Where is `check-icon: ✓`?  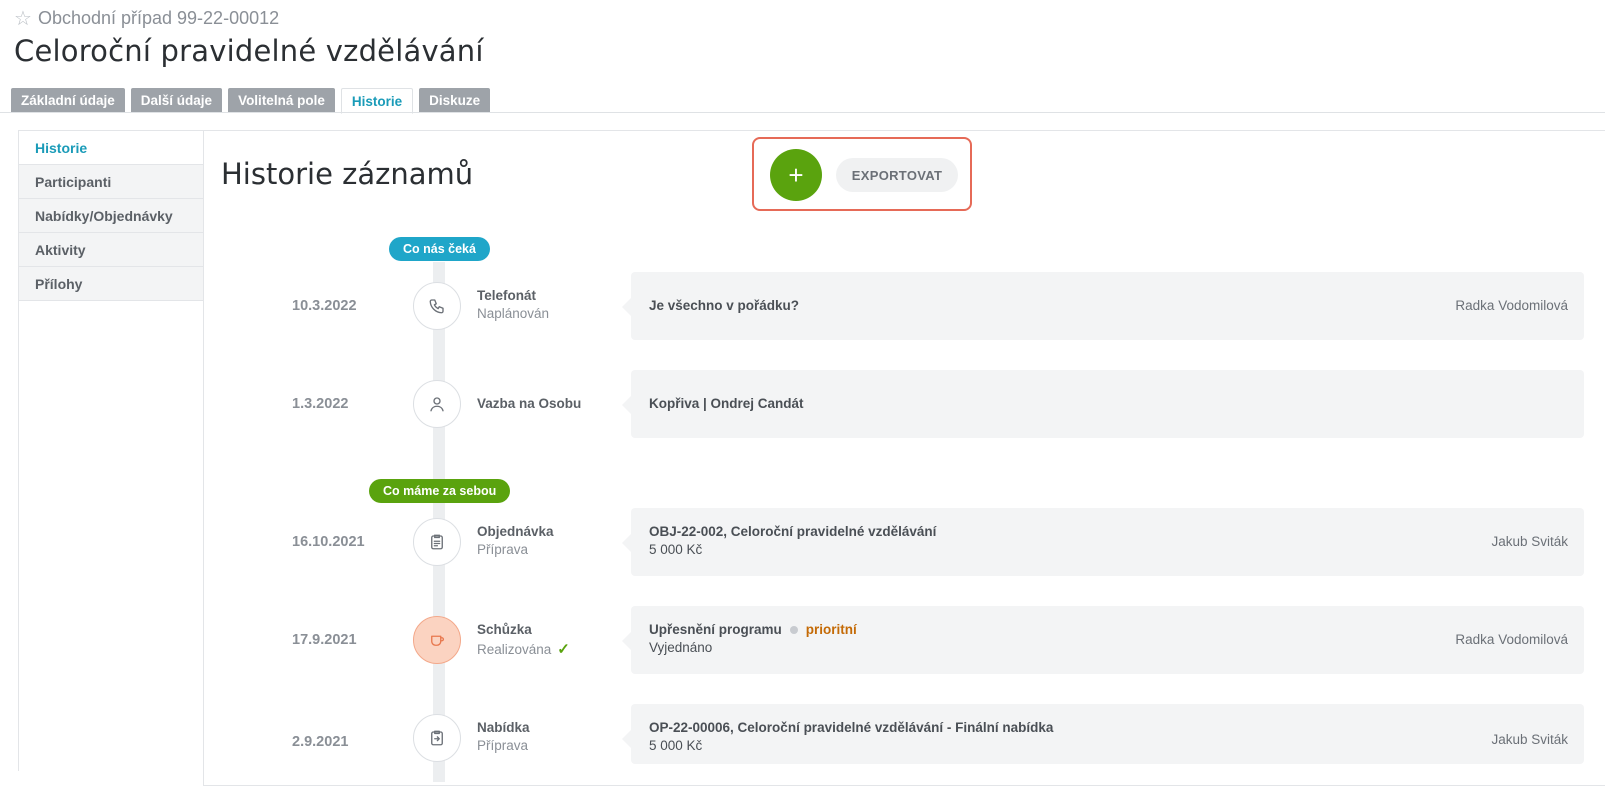
check-icon: ✓ is located at coordinates (563, 649).